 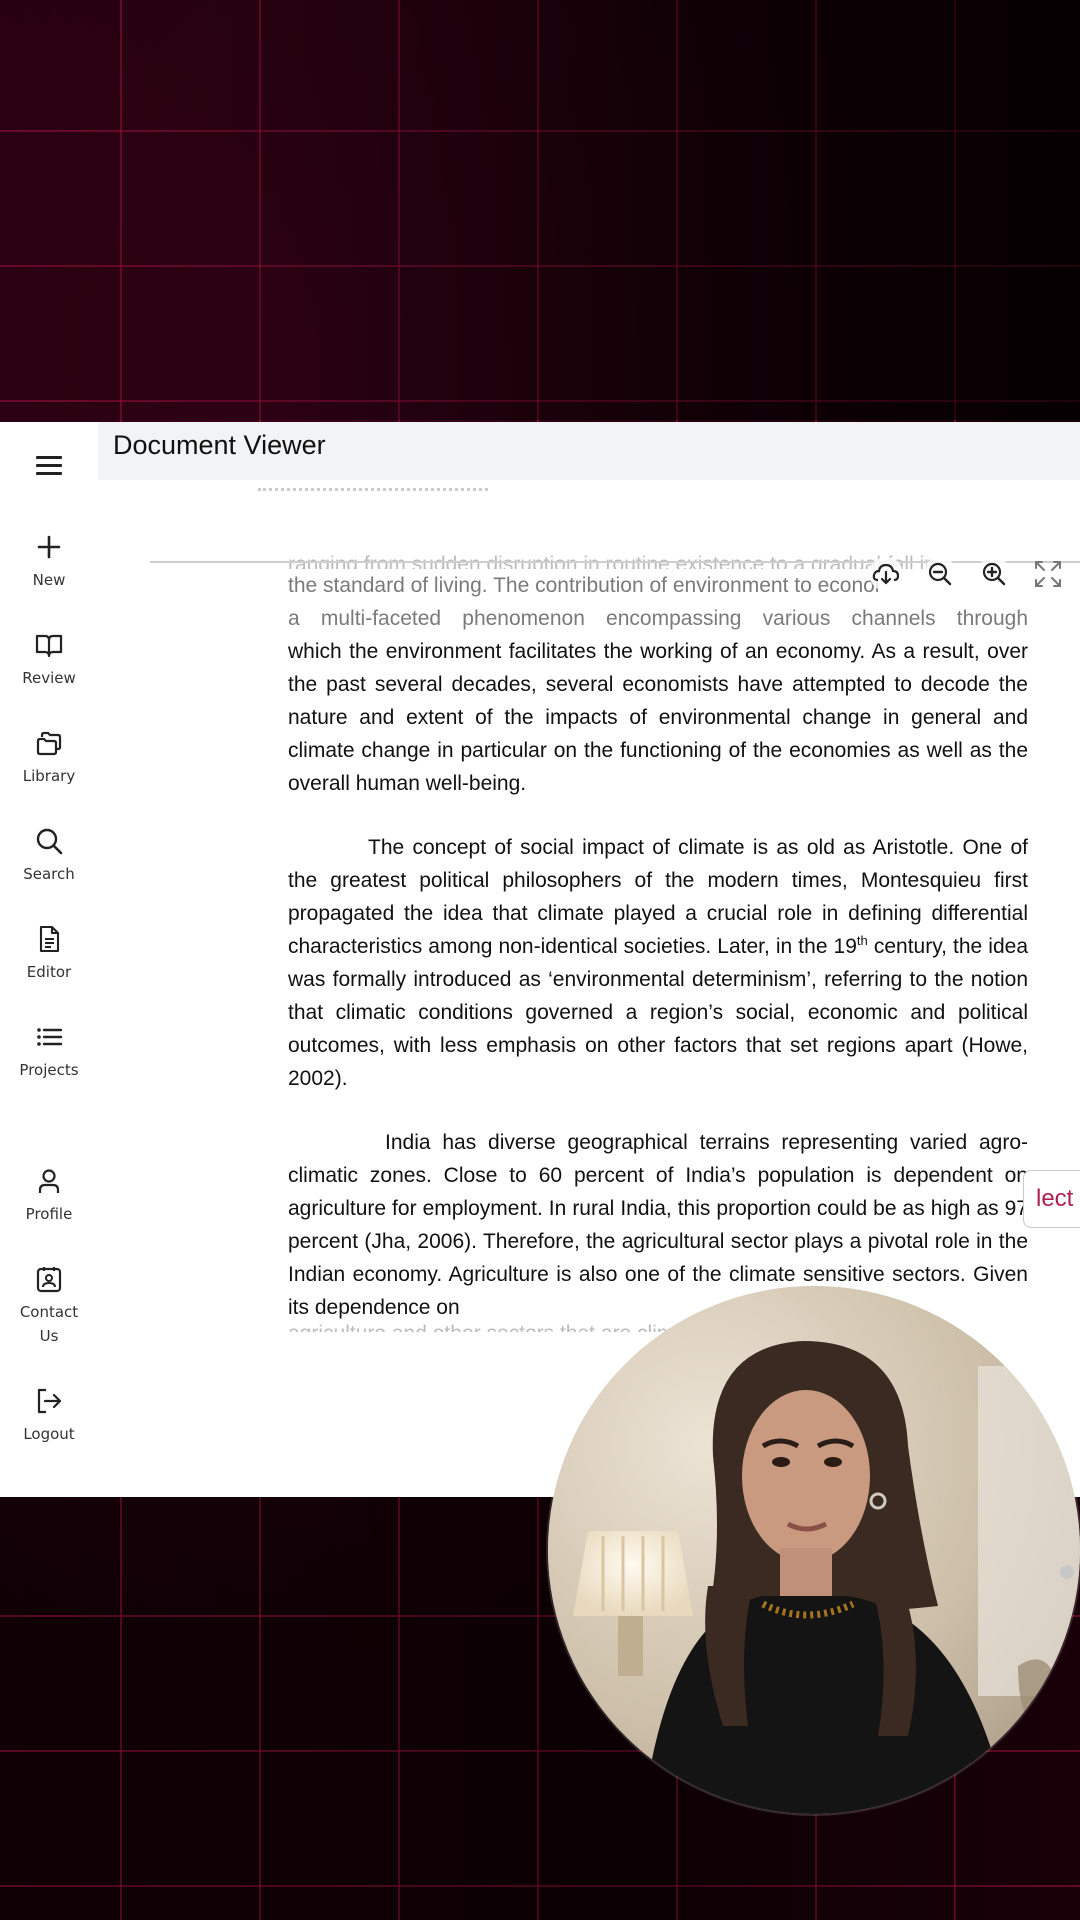 What do you see at coordinates (50, 1037) in the screenshot?
I see `list-icon` at bounding box center [50, 1037].